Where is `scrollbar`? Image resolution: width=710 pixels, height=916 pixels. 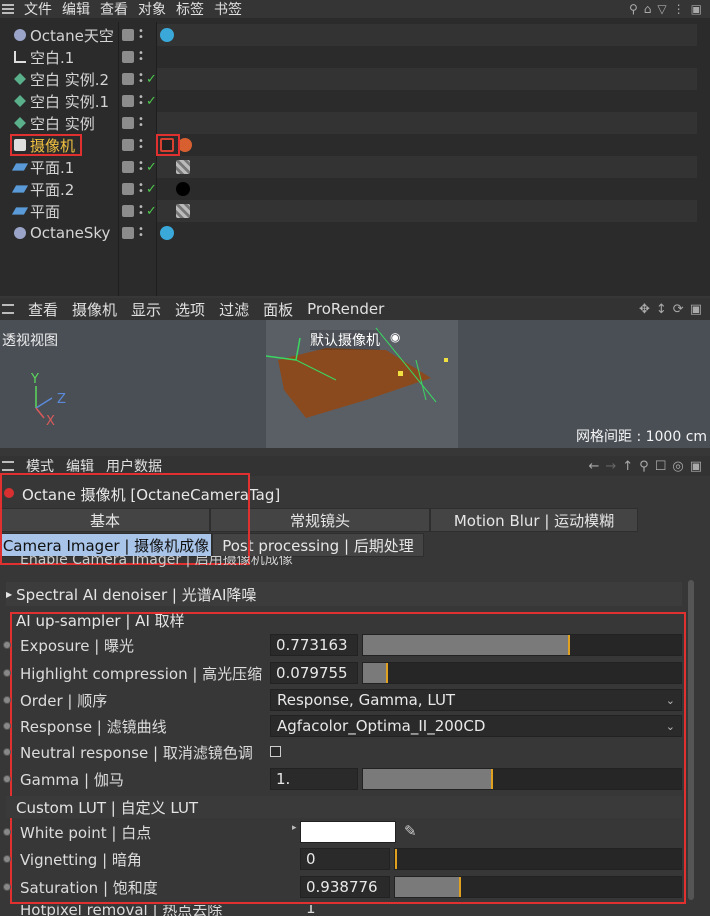
scrollbar is located at coordinates (691, 740).